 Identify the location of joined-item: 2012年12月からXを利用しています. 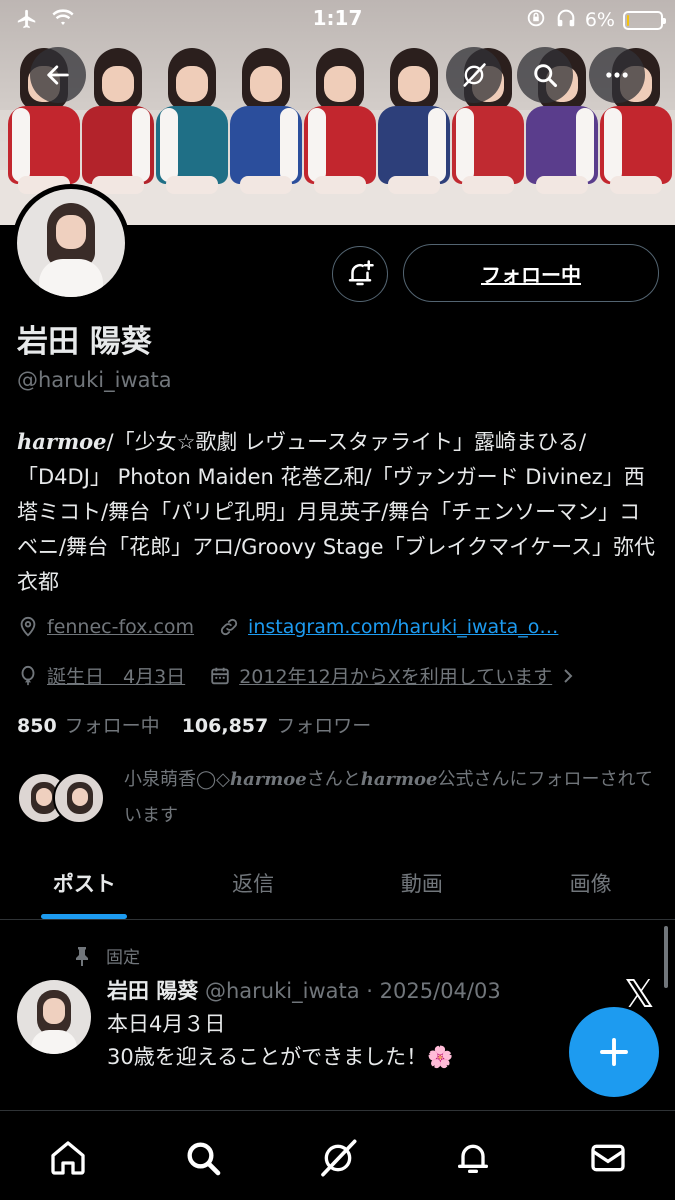
(392, 675).